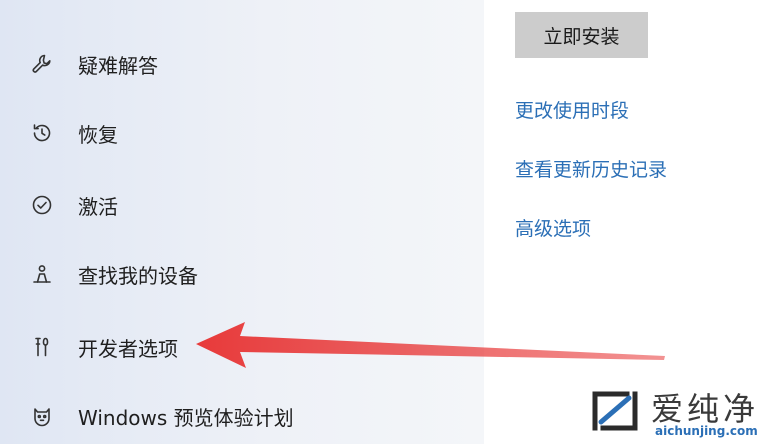 The image size is (779, 444). I want to click on sidebar-item-label: Windows 预览体验计划, so click(186, 417).